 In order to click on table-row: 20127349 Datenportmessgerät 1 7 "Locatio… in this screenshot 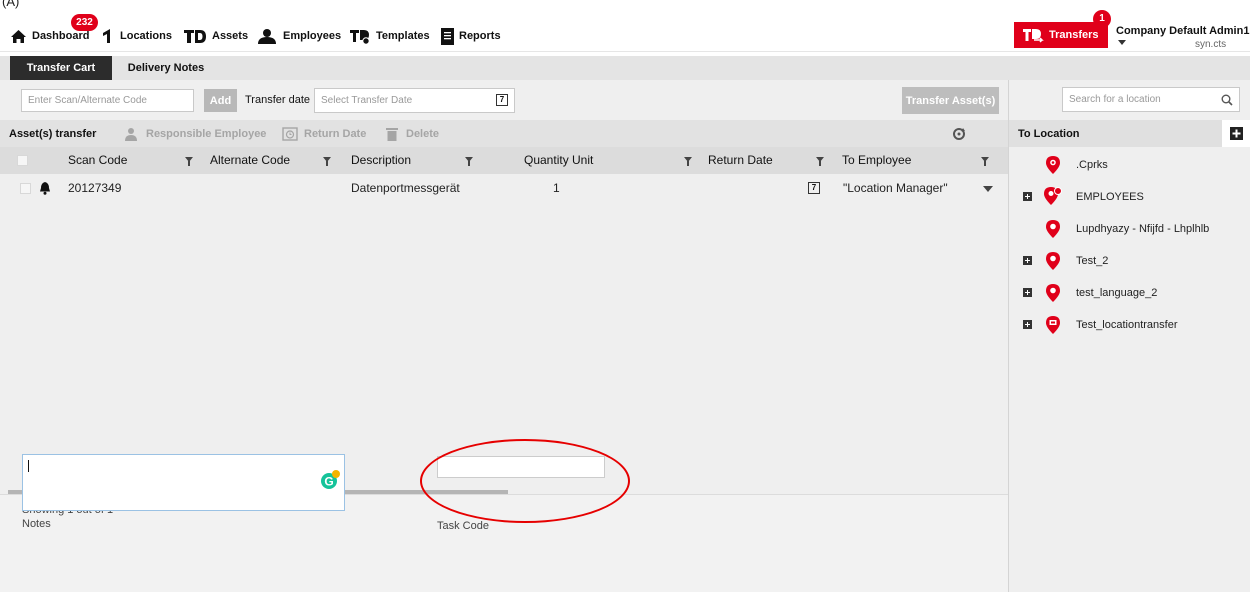, I will do `click(504, 188)`.